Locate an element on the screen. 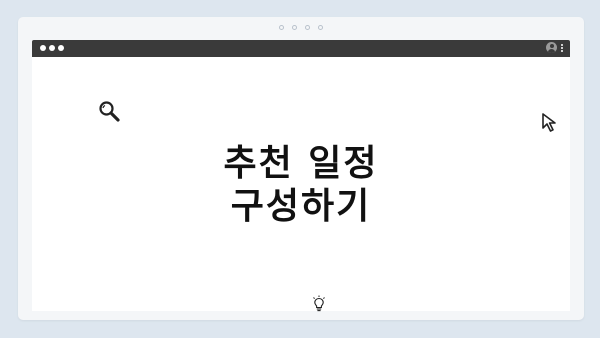  headline-line-2: 구성하기 is located at coordinates (301, 206).